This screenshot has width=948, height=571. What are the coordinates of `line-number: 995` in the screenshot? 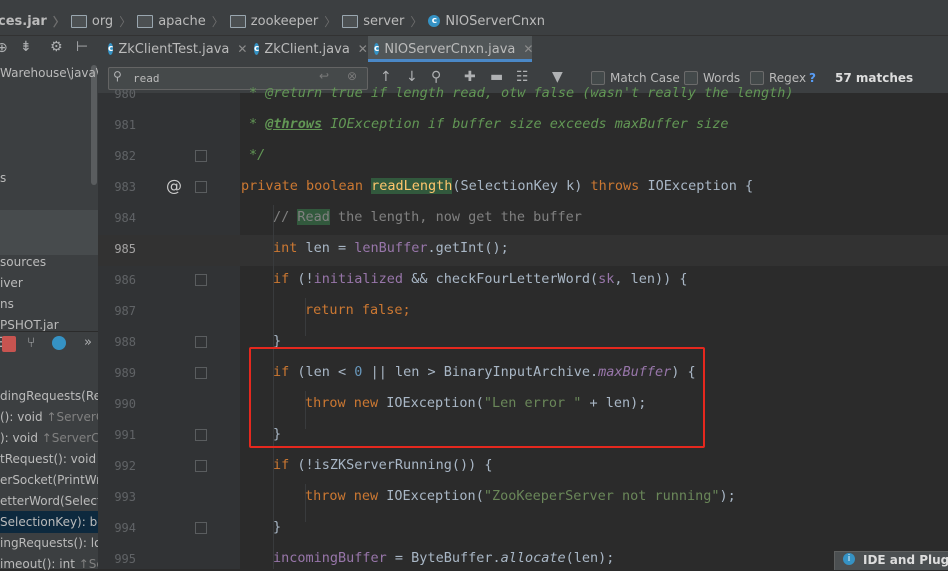 It's located at (125, 559).